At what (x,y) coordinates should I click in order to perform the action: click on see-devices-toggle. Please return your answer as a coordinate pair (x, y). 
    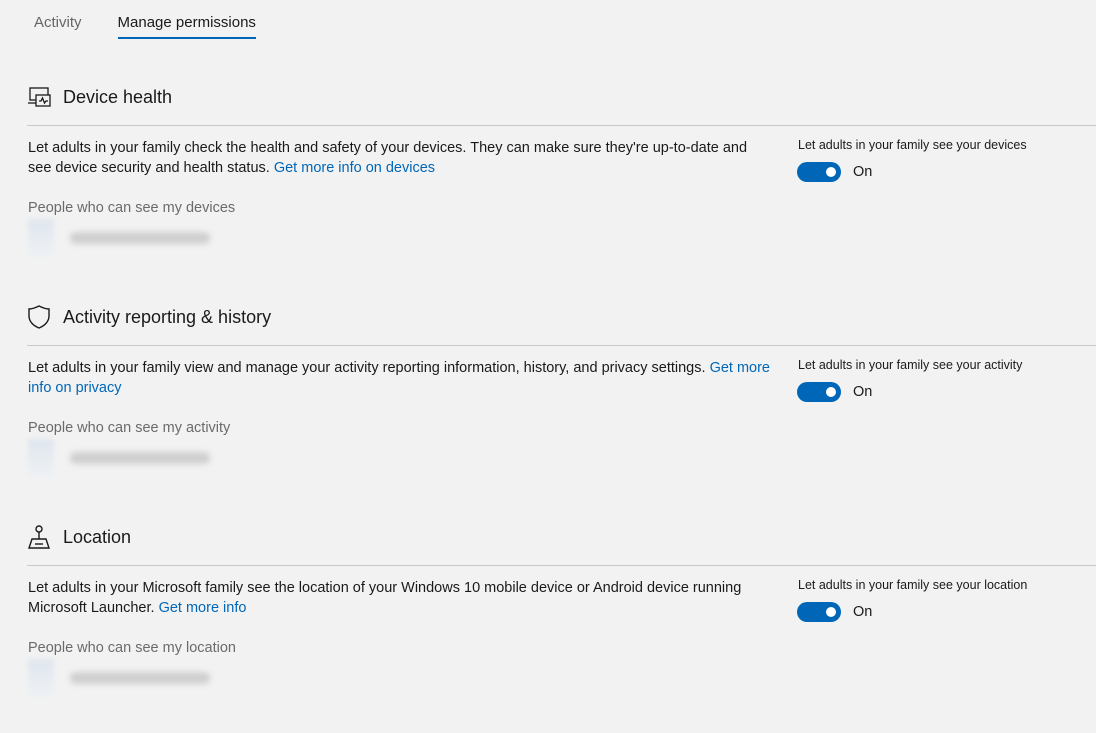
    Looking at the image, I should click on (819, 172).